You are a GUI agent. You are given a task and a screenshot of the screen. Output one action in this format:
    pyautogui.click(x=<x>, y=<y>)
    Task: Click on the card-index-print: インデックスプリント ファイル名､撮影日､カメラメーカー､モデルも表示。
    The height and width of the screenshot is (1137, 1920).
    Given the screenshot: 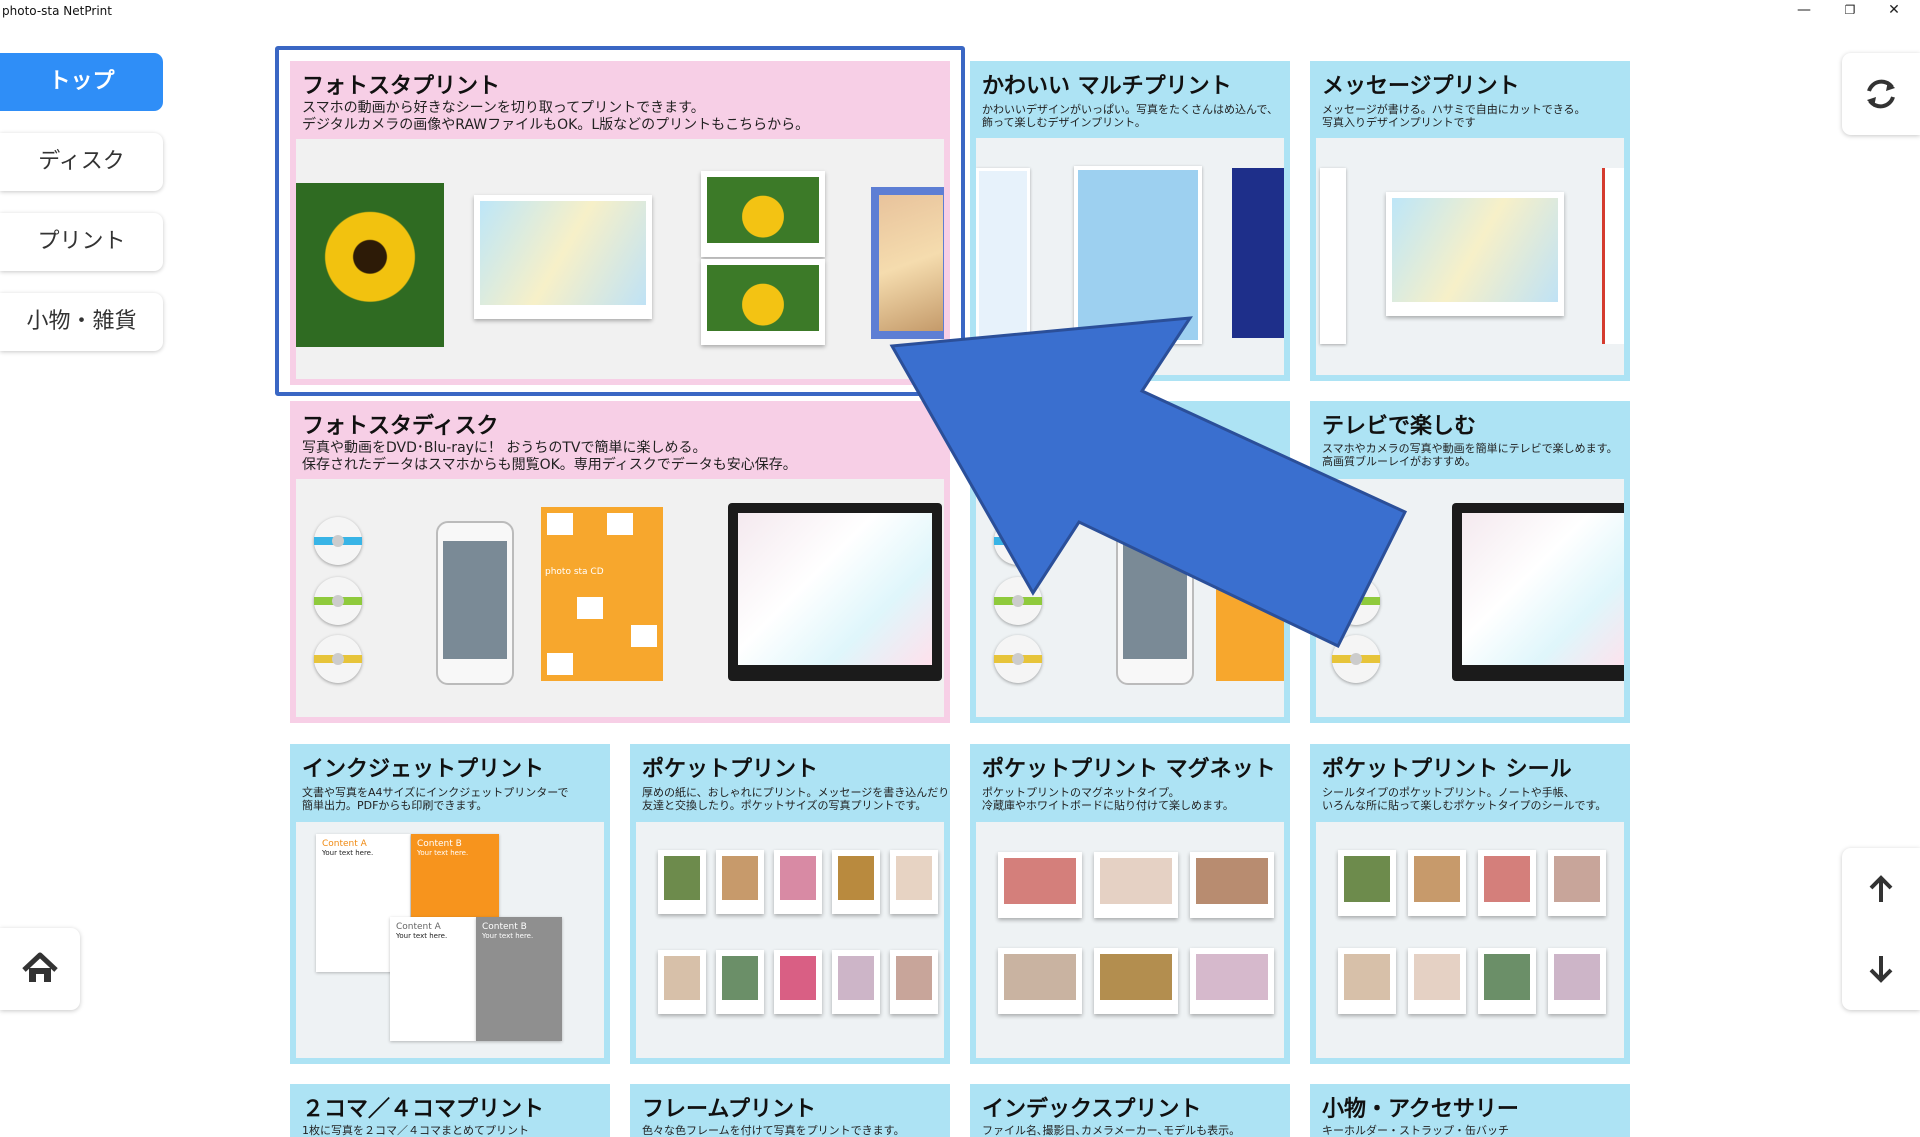 What is the action you would take?
    pyautogui.click(x=1130, y=1110)
    